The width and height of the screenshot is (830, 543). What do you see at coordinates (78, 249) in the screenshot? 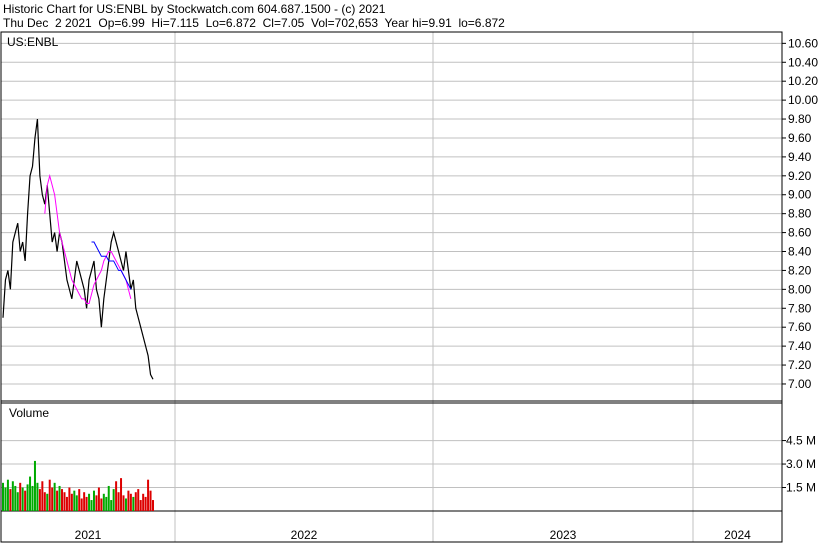
I see `price-line` at bounding box center [78, 249].